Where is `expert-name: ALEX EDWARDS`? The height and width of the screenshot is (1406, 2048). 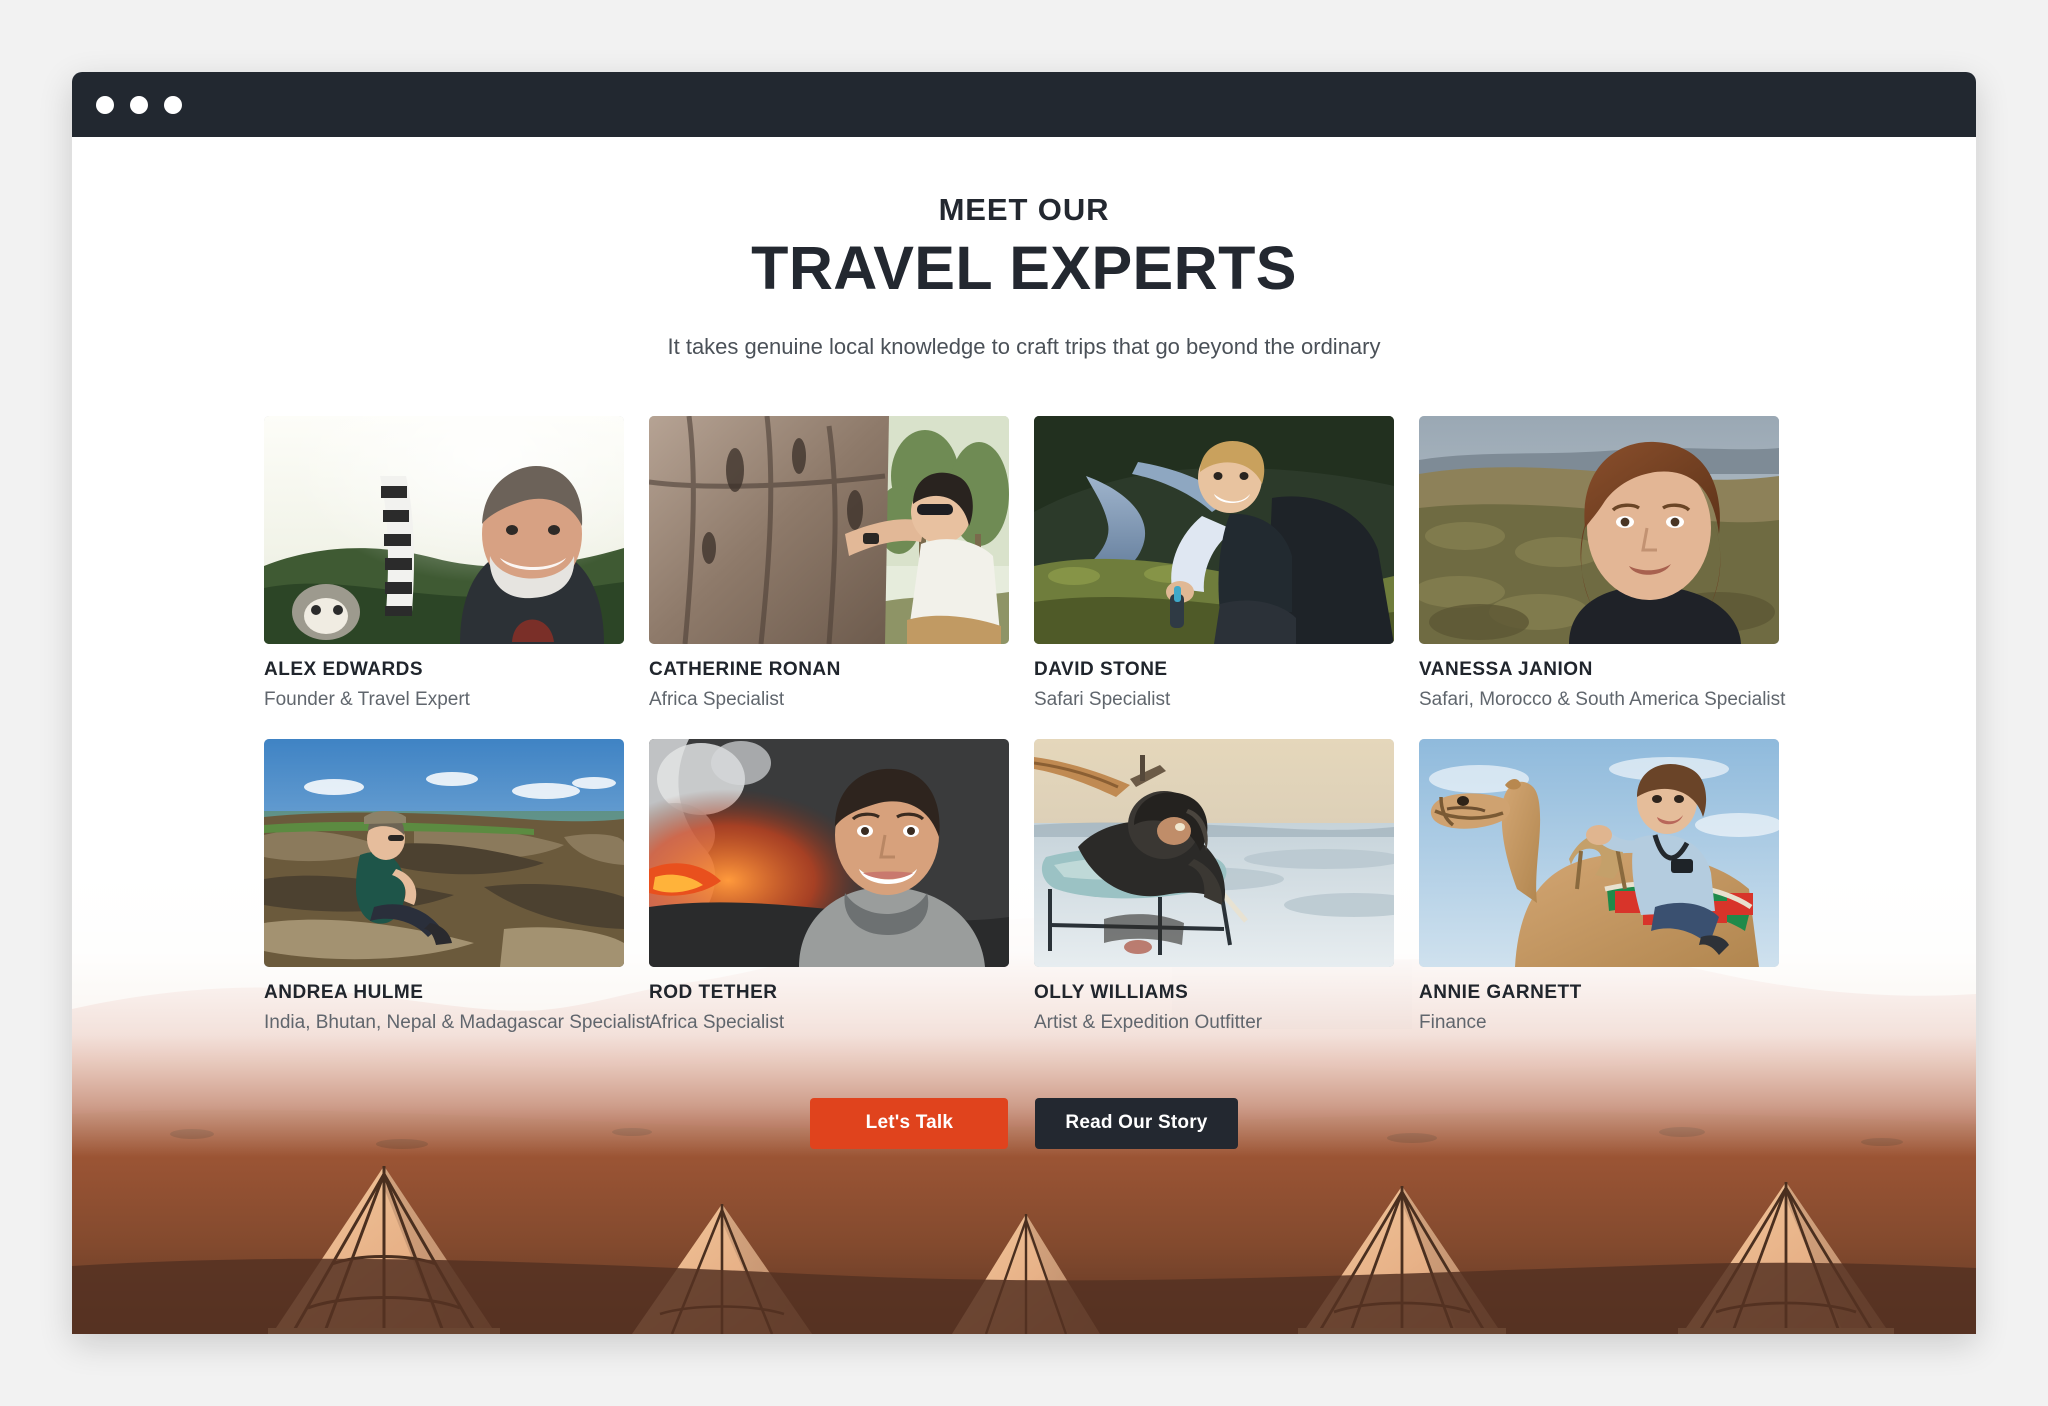 expert-name: ALEX EDWARDS is located at coordinates (344, 669).